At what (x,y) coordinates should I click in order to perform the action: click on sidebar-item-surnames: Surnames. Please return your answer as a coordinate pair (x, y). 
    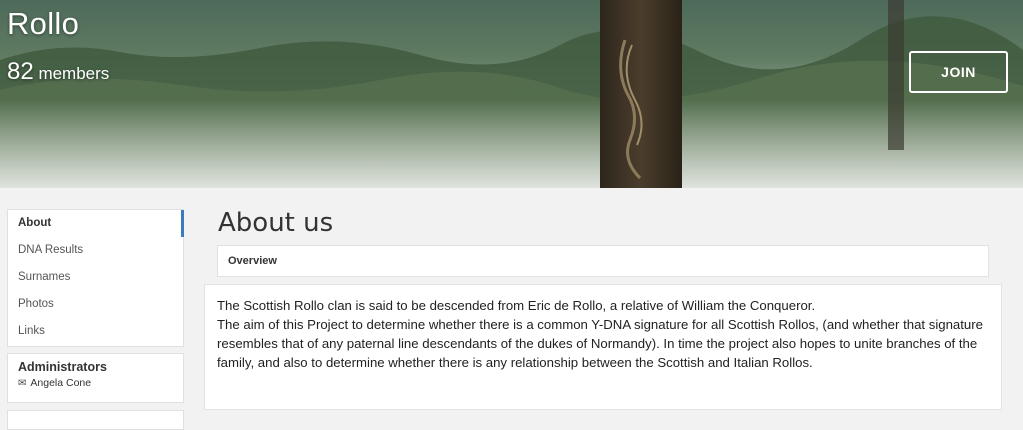
    Looking at the image, I should click on (95, 277).